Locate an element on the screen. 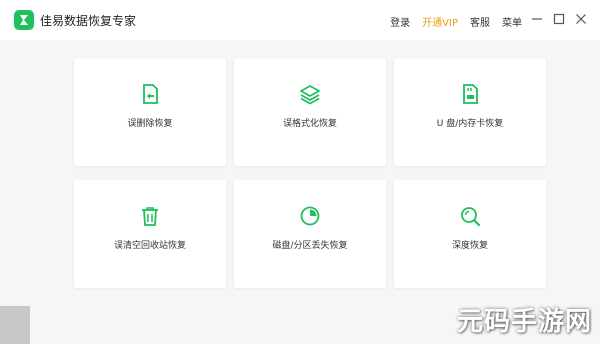  title-bar: 佳易数据恢复专家 登录 开通VIP 客服 菜单 is located at coordinates (300, 20).